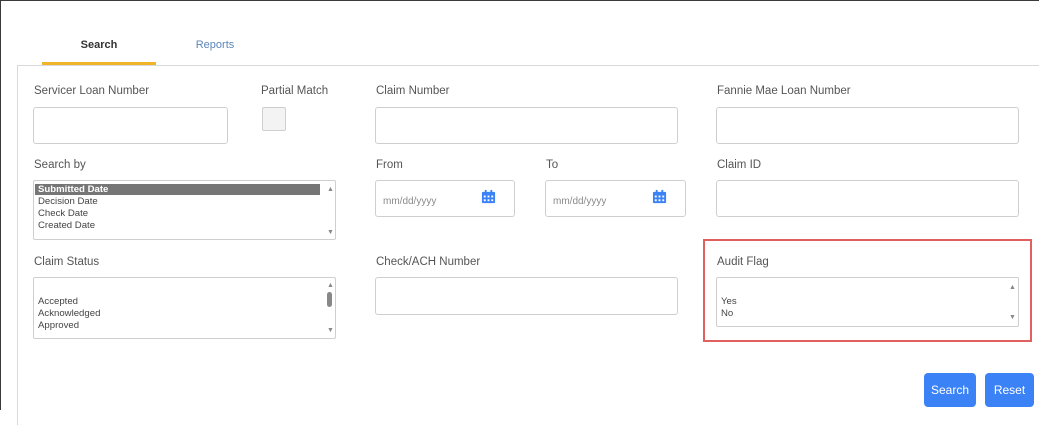  I want to click on from-date-placeholder: mm/dd/yyyy, so click(410, 201).